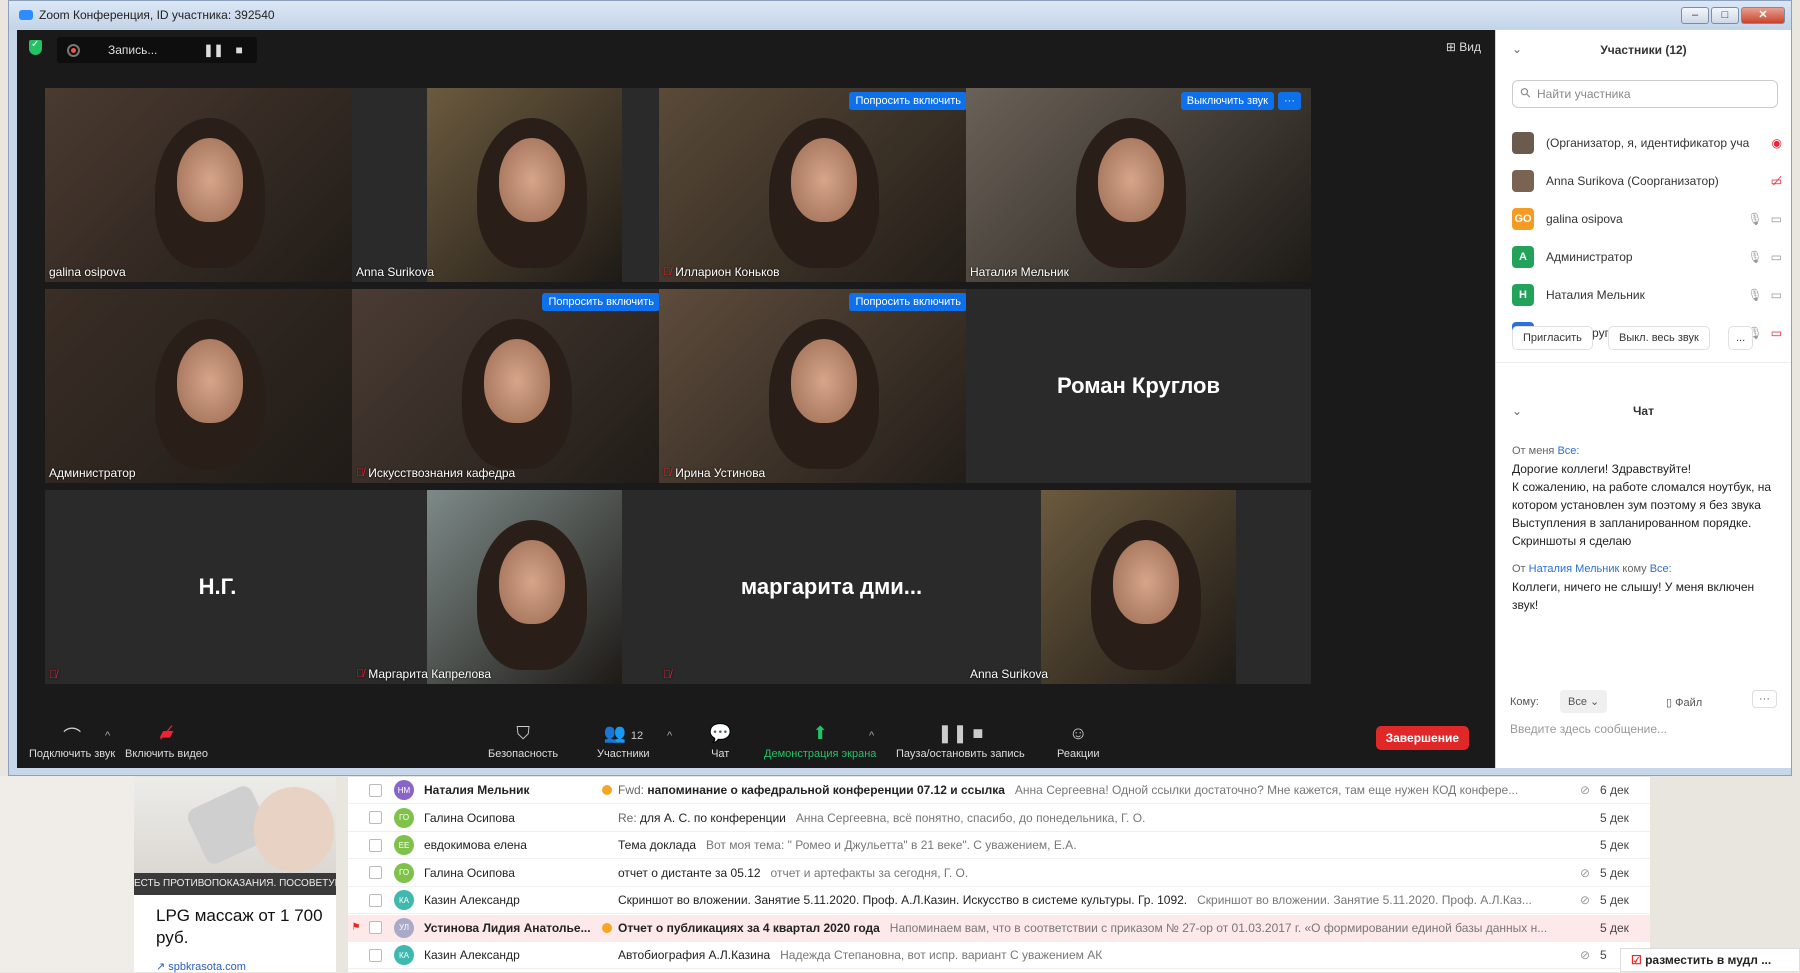  Describe the element at coordinates (1764, 699) in the screenshot. I see `chat-more-button: ···` at that location.